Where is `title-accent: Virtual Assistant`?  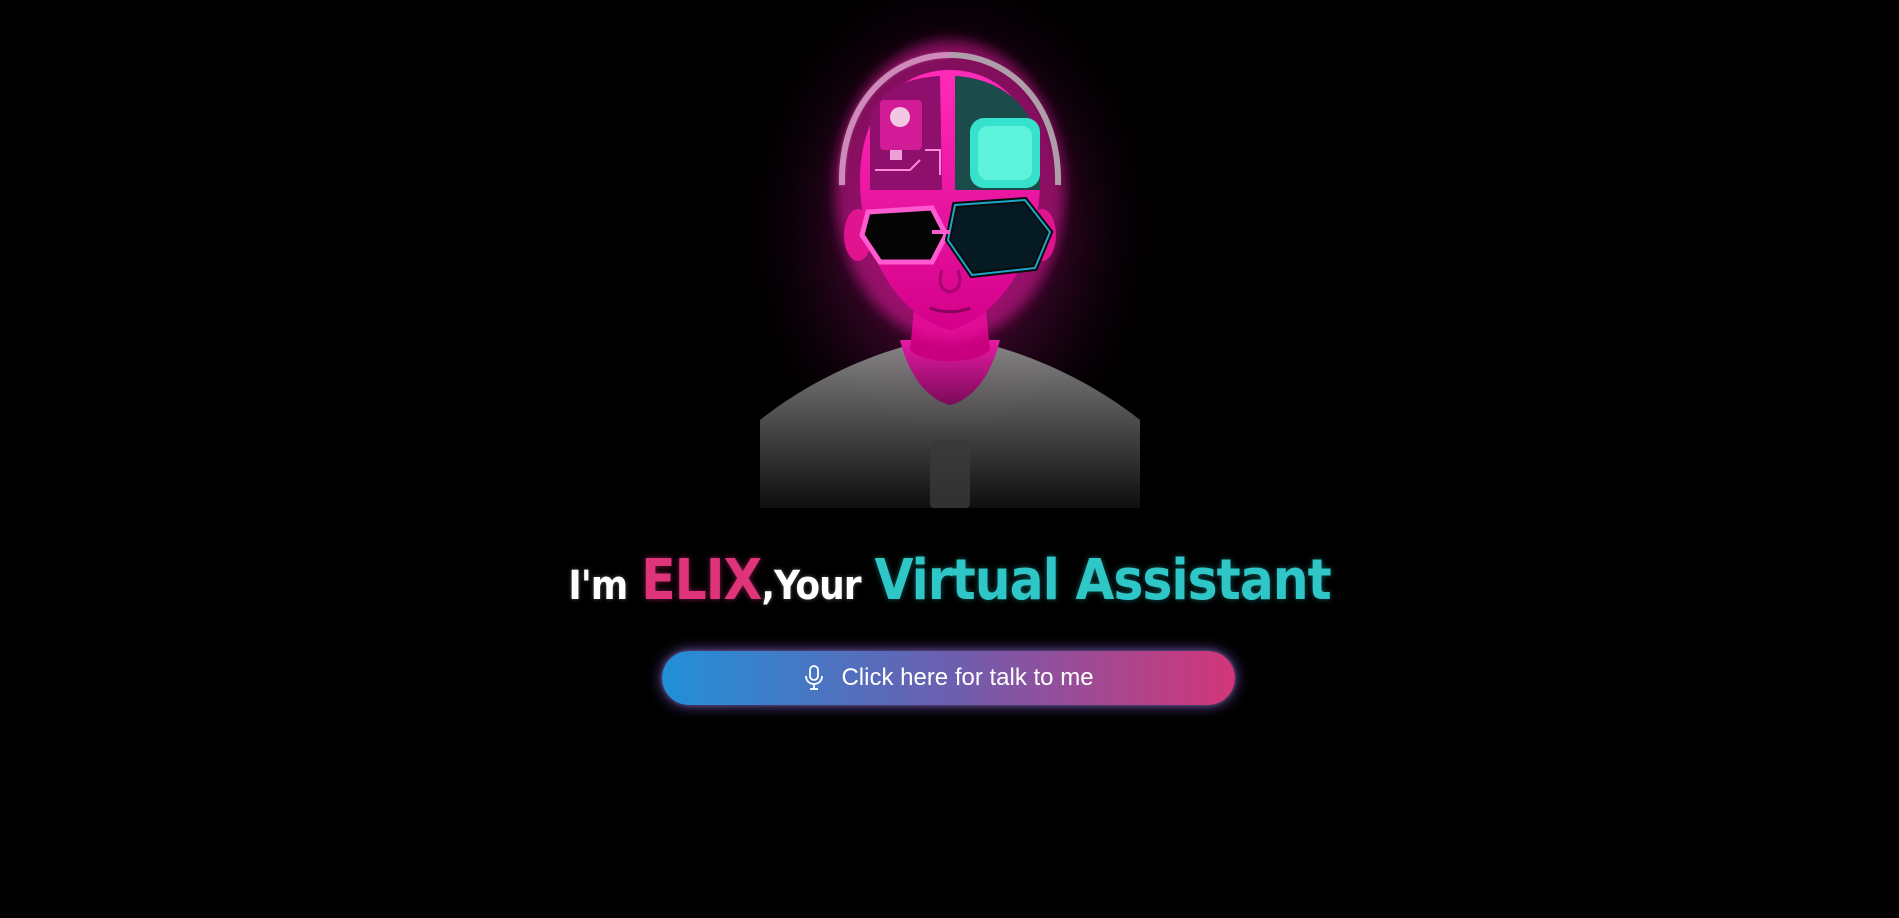 title-accent: Virtual Assistant is located at coordinates (1103, 580).